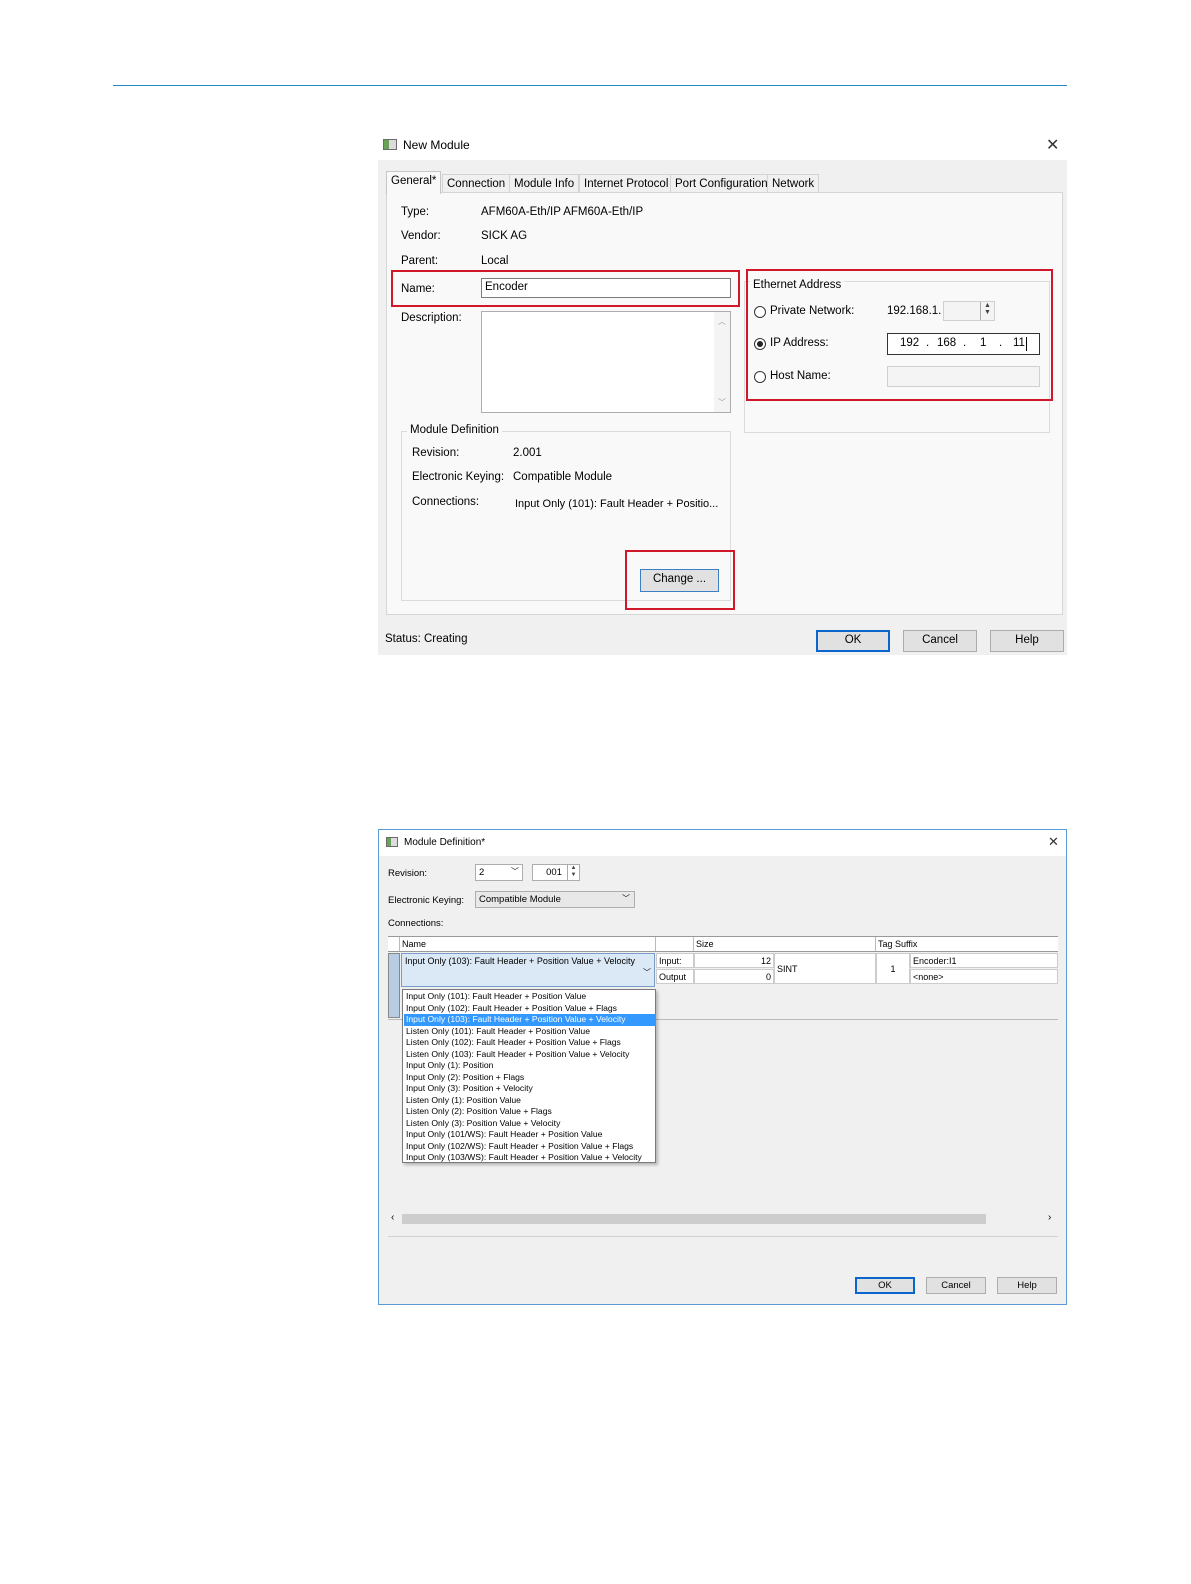 The height and width of the screenshot is (1584, 1191). I want to click on type-value: AFM60A-Eth/IP AFM60A-Eth/IP, so click(562, 212).